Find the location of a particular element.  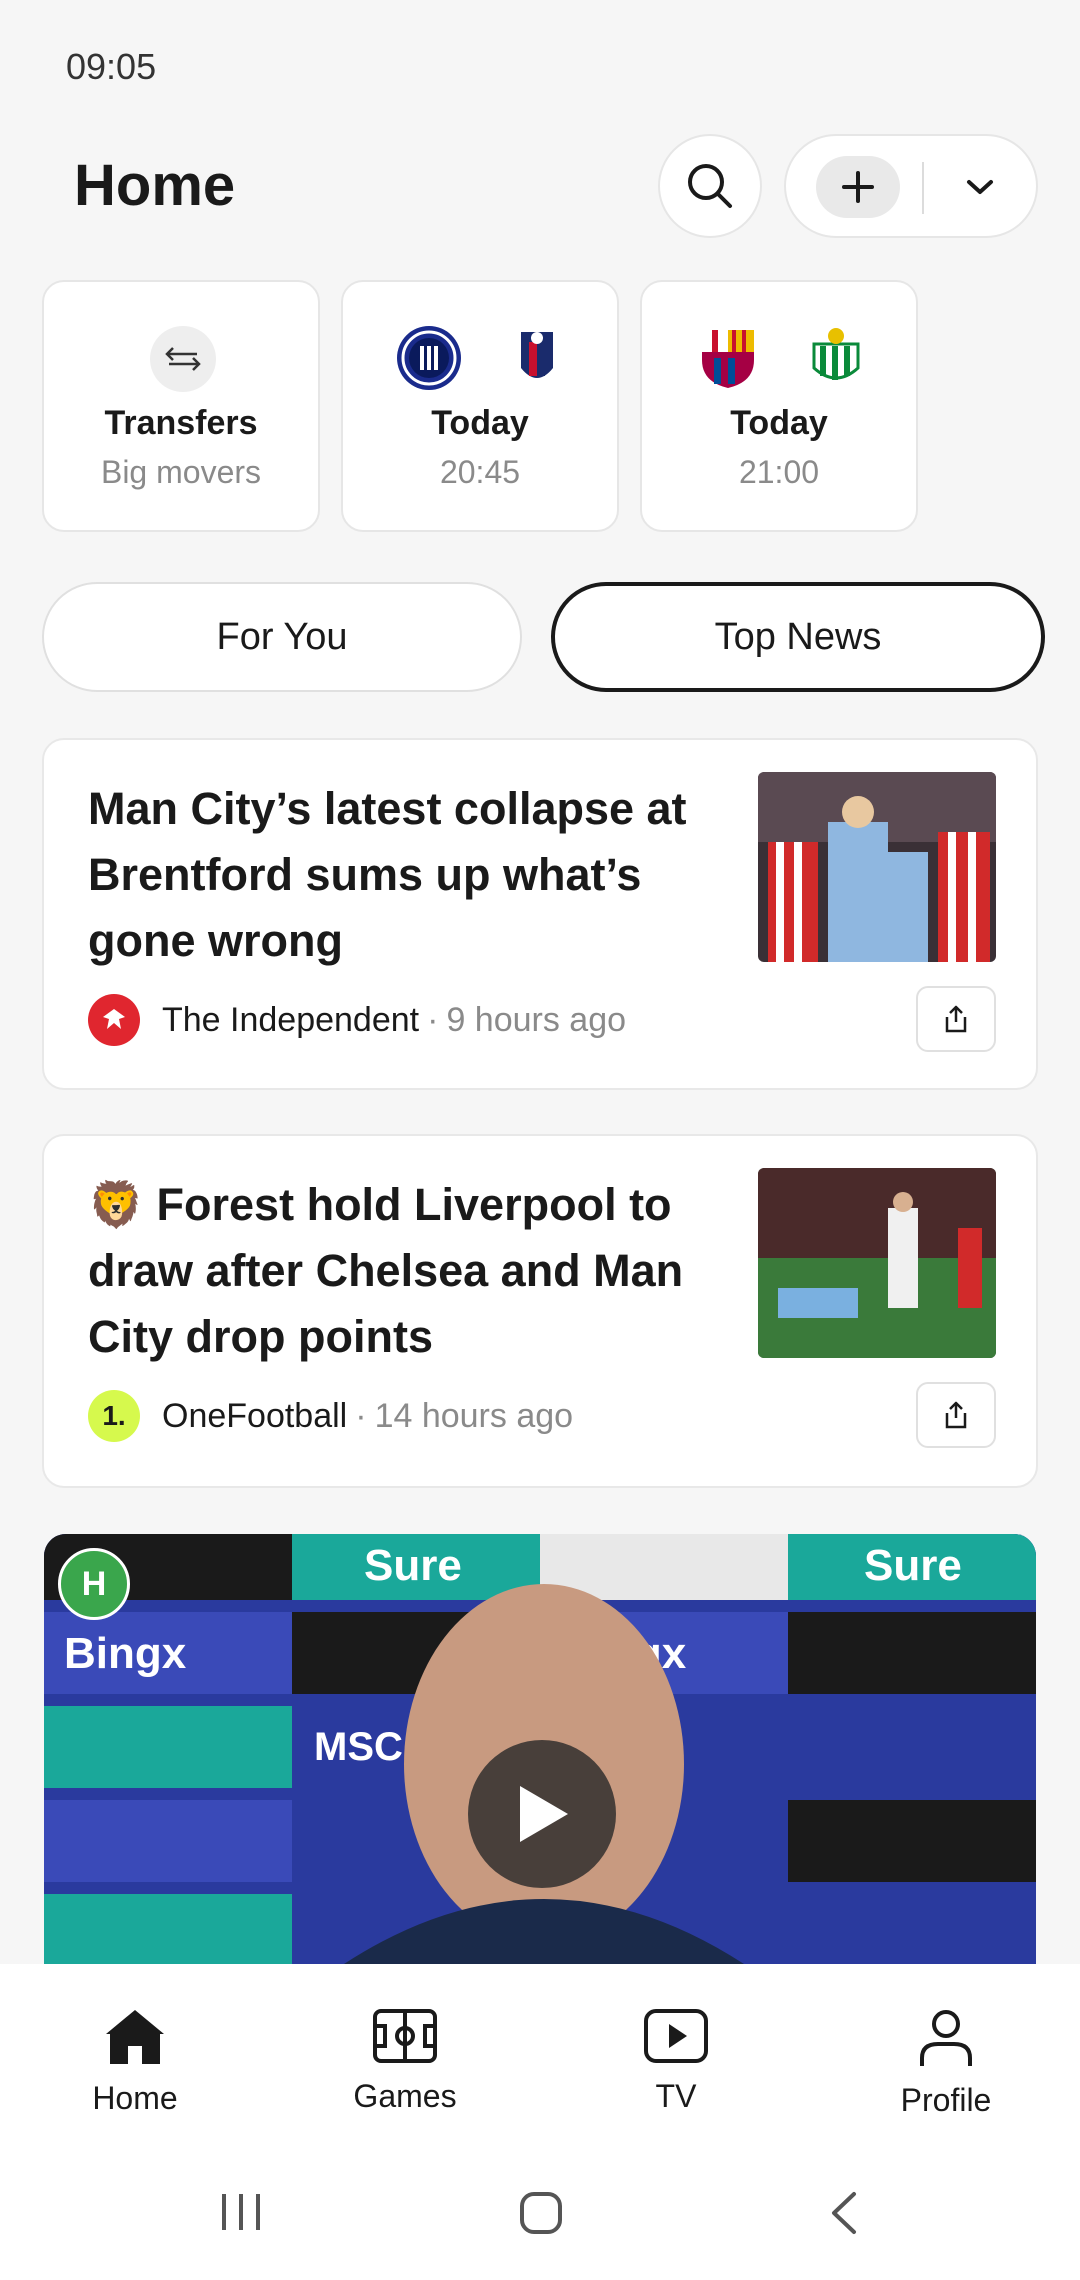

independent-logo-icon is located at coordinates (114, 1020).